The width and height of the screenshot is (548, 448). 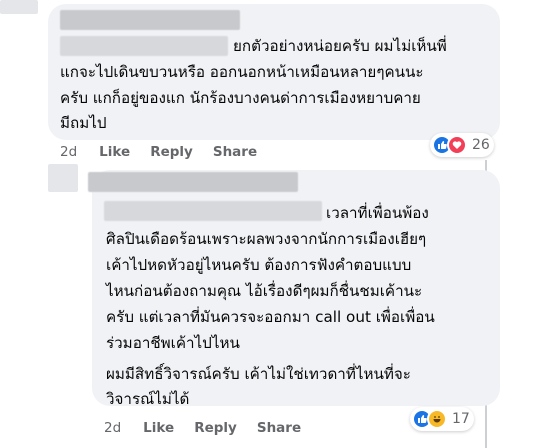 What do you see at coordinates (377, 213) in the screenshot?
I see `comment-text-line: เวลาที่เพื่อนพ้อง` at bounding box center [377, 213].